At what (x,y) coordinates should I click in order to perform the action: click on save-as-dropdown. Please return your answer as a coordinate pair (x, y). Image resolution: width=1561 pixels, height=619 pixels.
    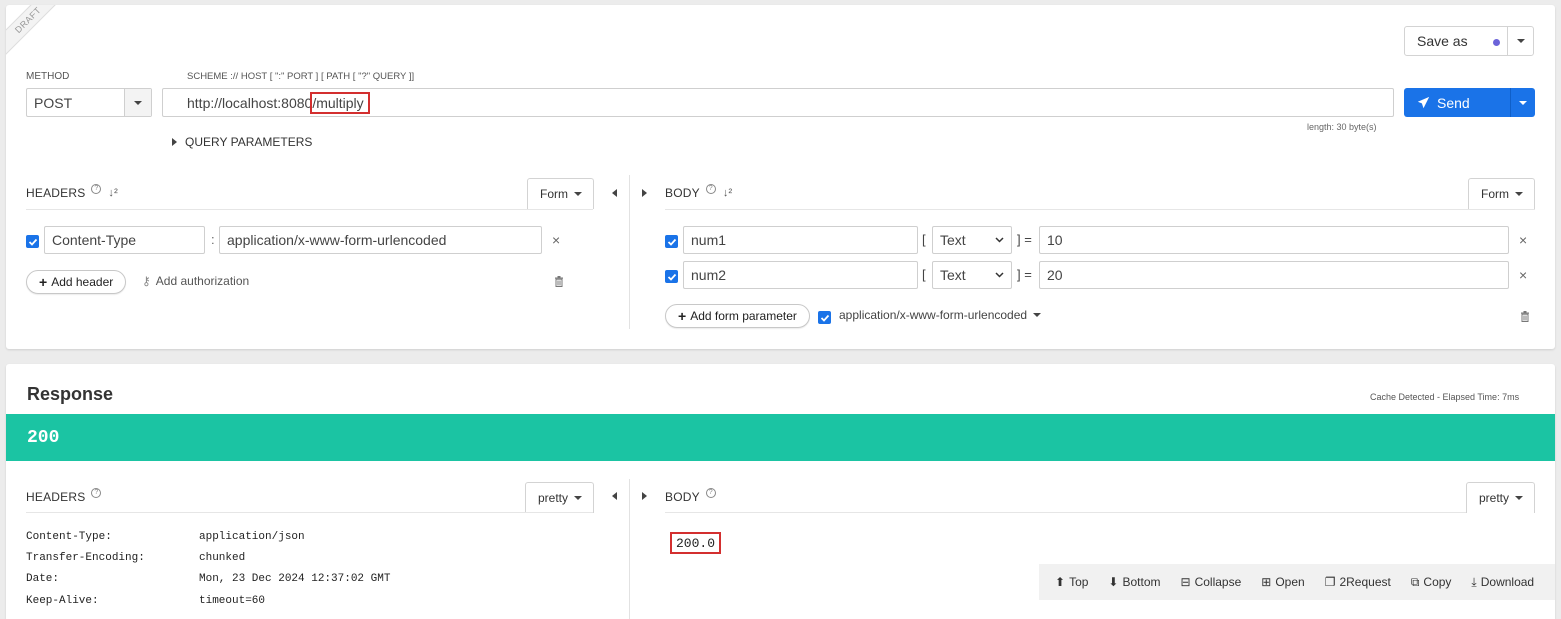
    Looking at the image, I should click on (1520, 41).